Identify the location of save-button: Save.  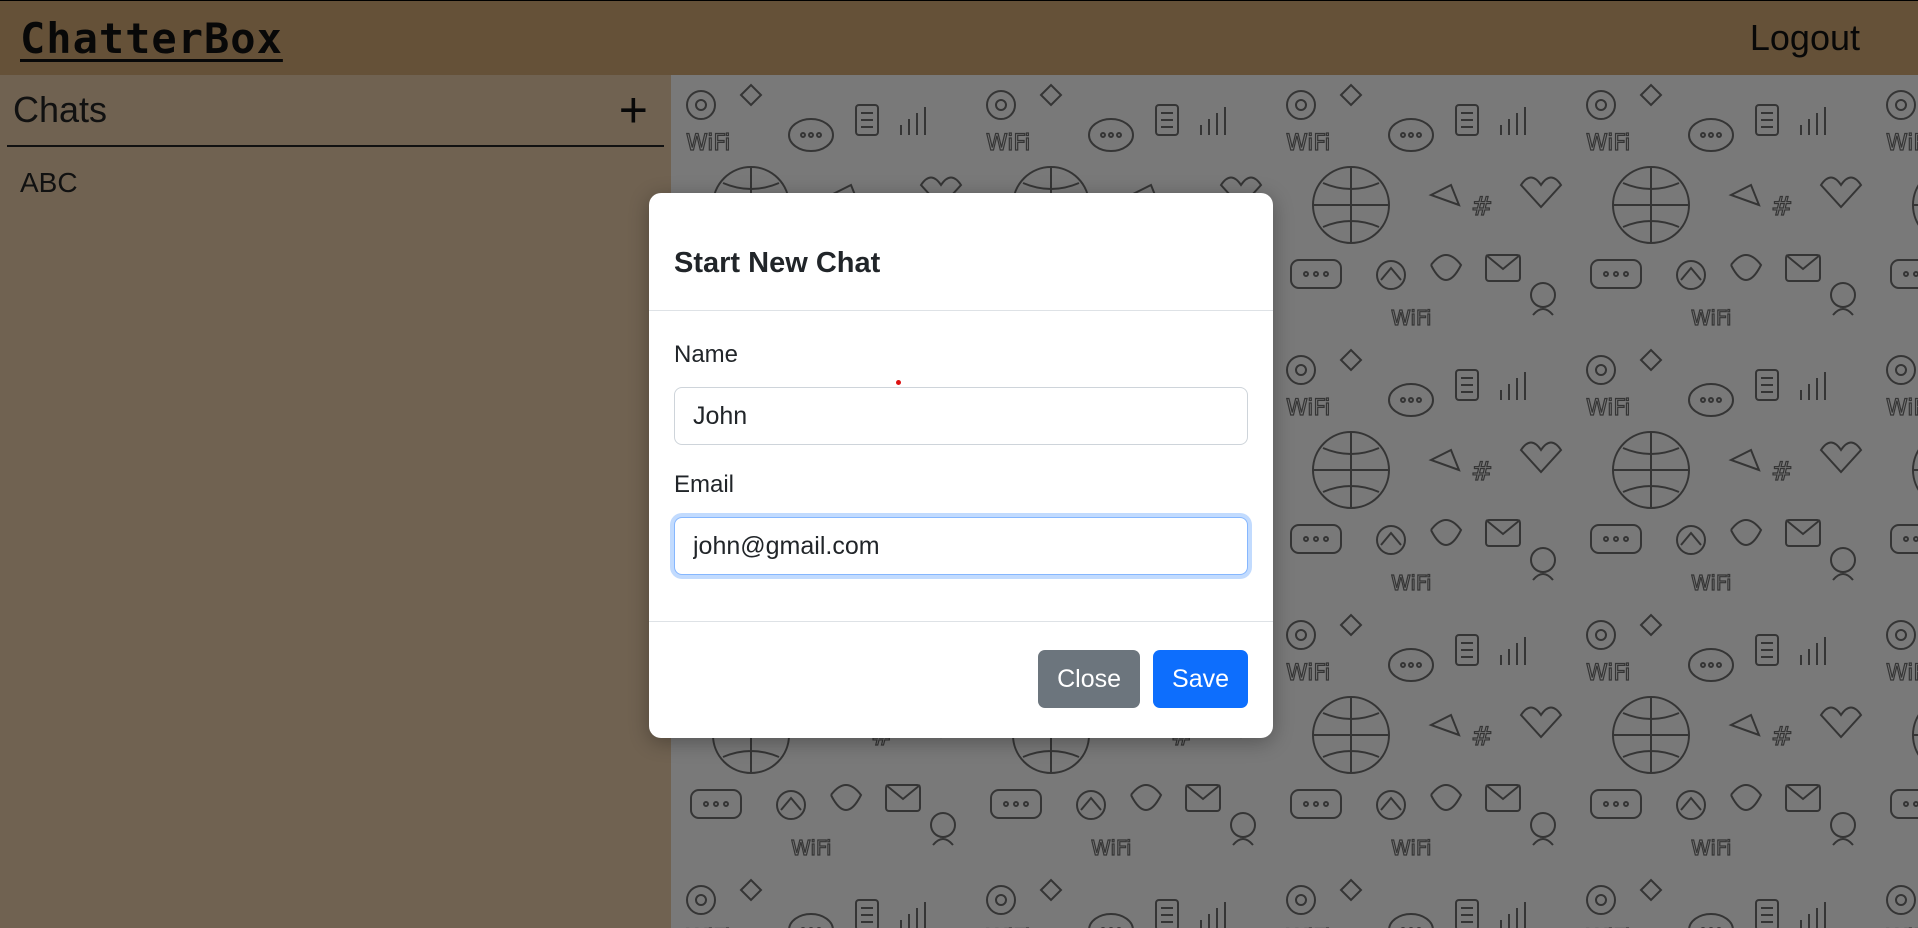
(1200, 679).